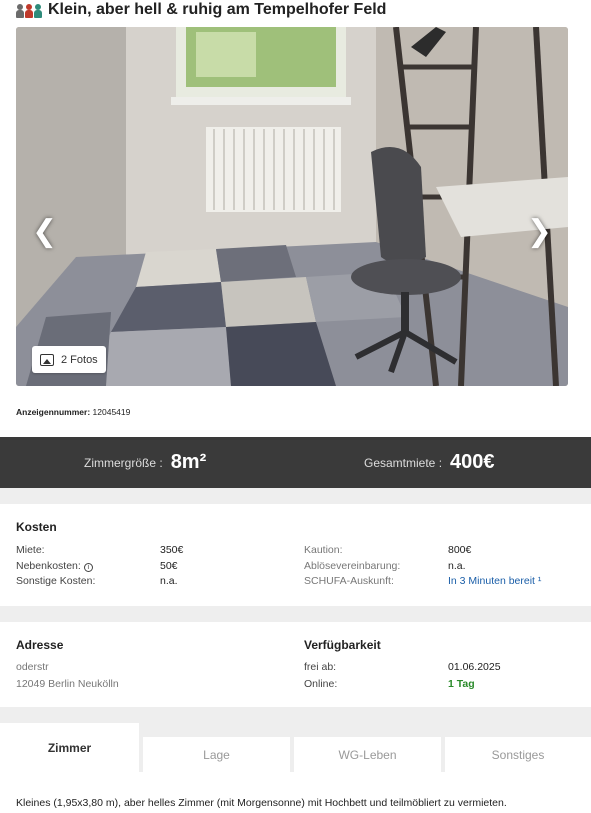 This screenshot has width=591, height=813. I want to click on tab-lage: Lage, so click(216, 754).